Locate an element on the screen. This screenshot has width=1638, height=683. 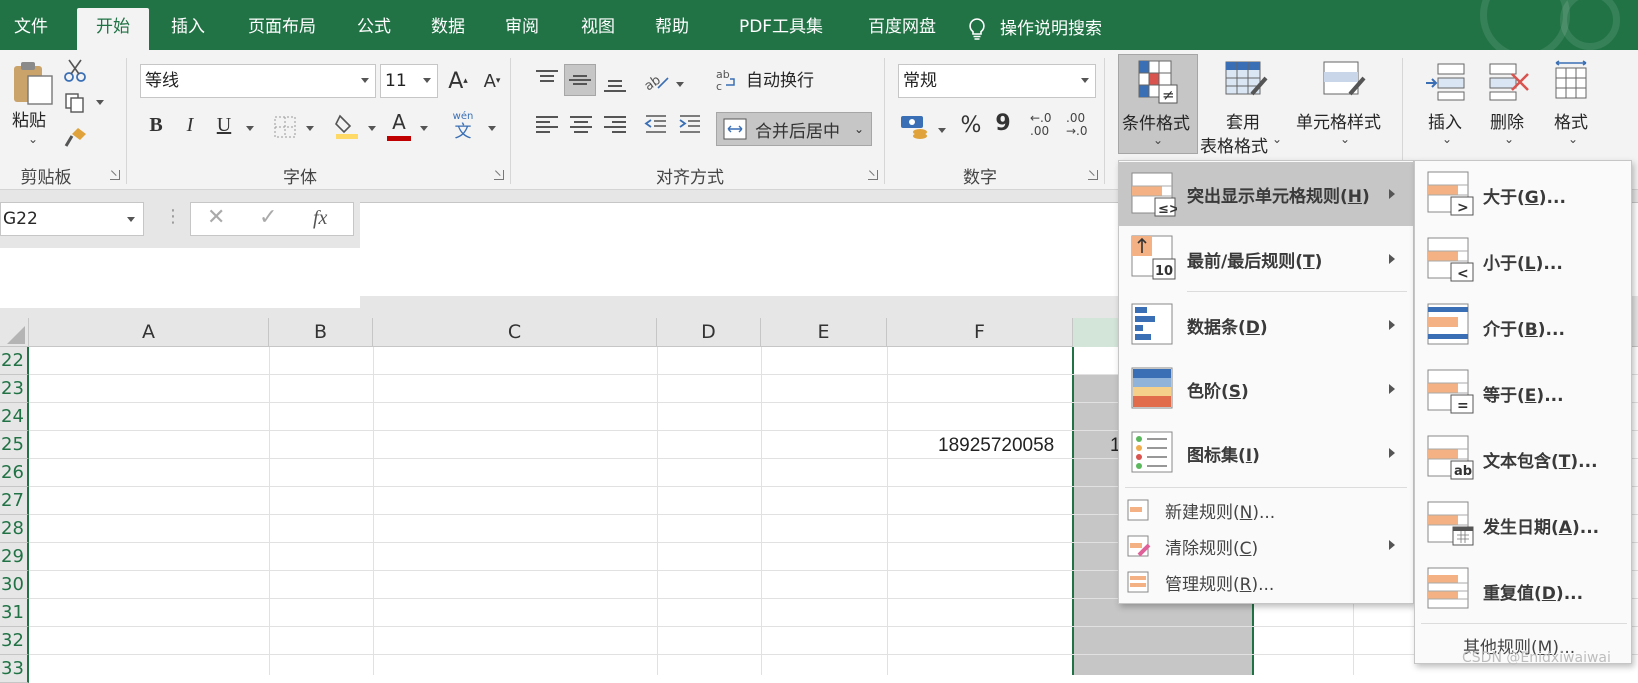
tab-review: 审阅 is located at coordinates (522, 29).